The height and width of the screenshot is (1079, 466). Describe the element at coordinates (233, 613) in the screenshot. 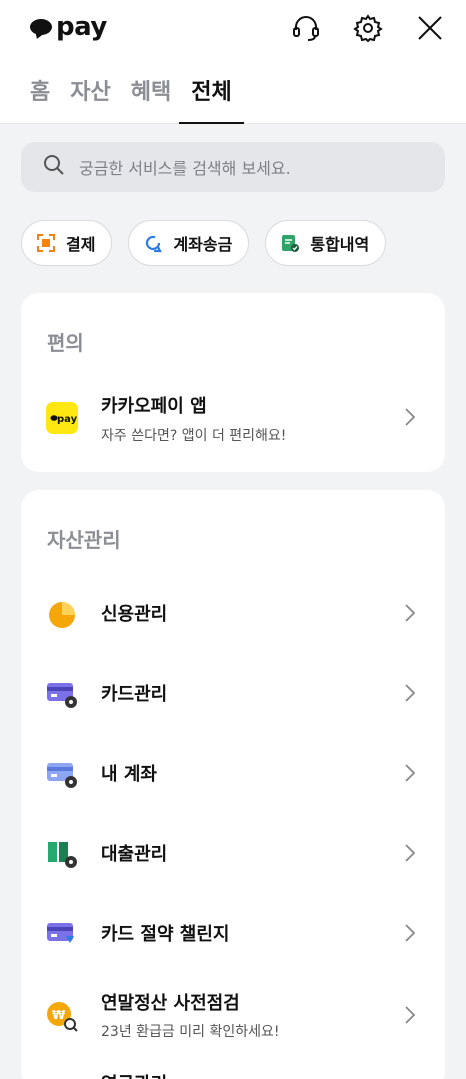

I see `list-item-credit: 신용관리` at that location.